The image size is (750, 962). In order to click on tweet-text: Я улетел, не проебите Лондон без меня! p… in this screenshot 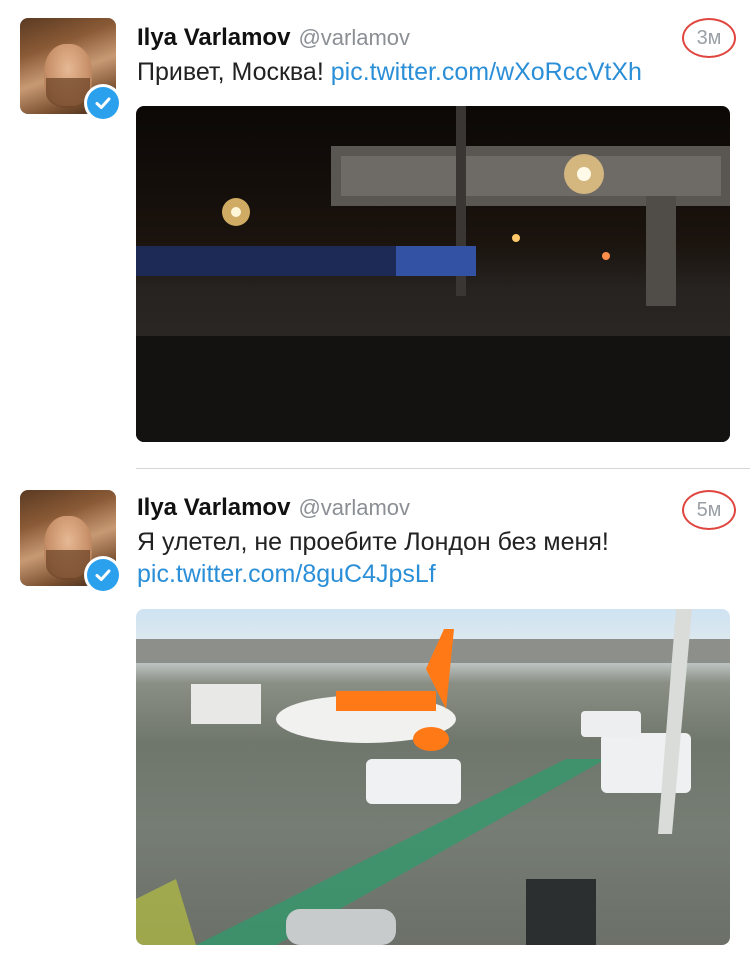, I will do `click(431, 558)`.